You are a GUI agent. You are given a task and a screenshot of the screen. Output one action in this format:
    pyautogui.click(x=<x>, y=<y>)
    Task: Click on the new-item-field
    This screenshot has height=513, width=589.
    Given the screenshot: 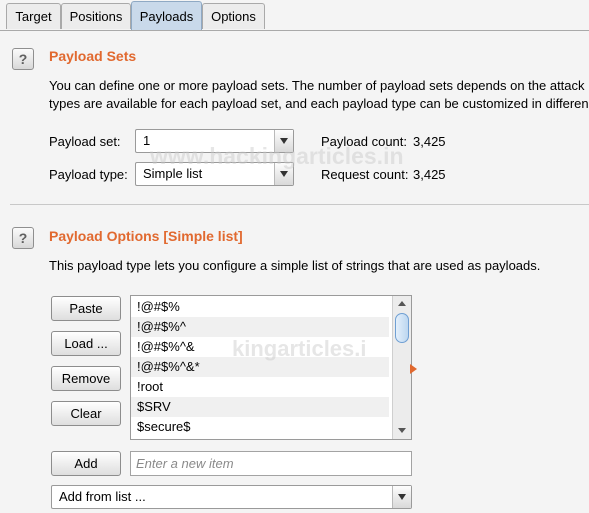 What is the action you would take?
    pyautogui.click(x=271, y=463)
    